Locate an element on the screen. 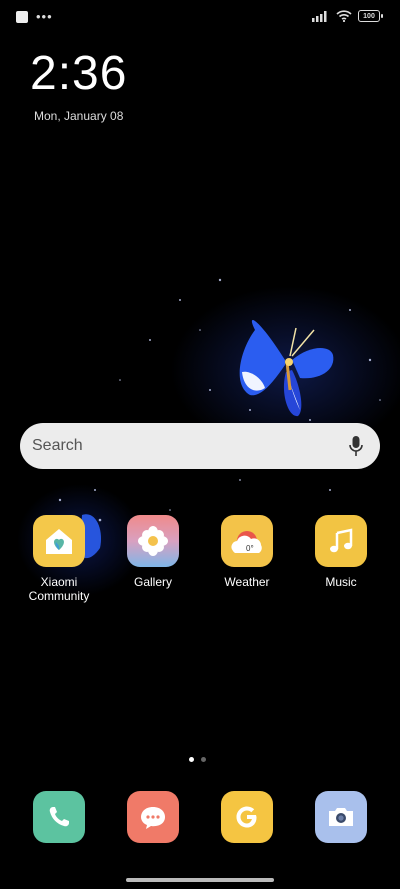 This screenshot has width=400, height=889. dock-messages-icon is located at coordinates (153, 817).